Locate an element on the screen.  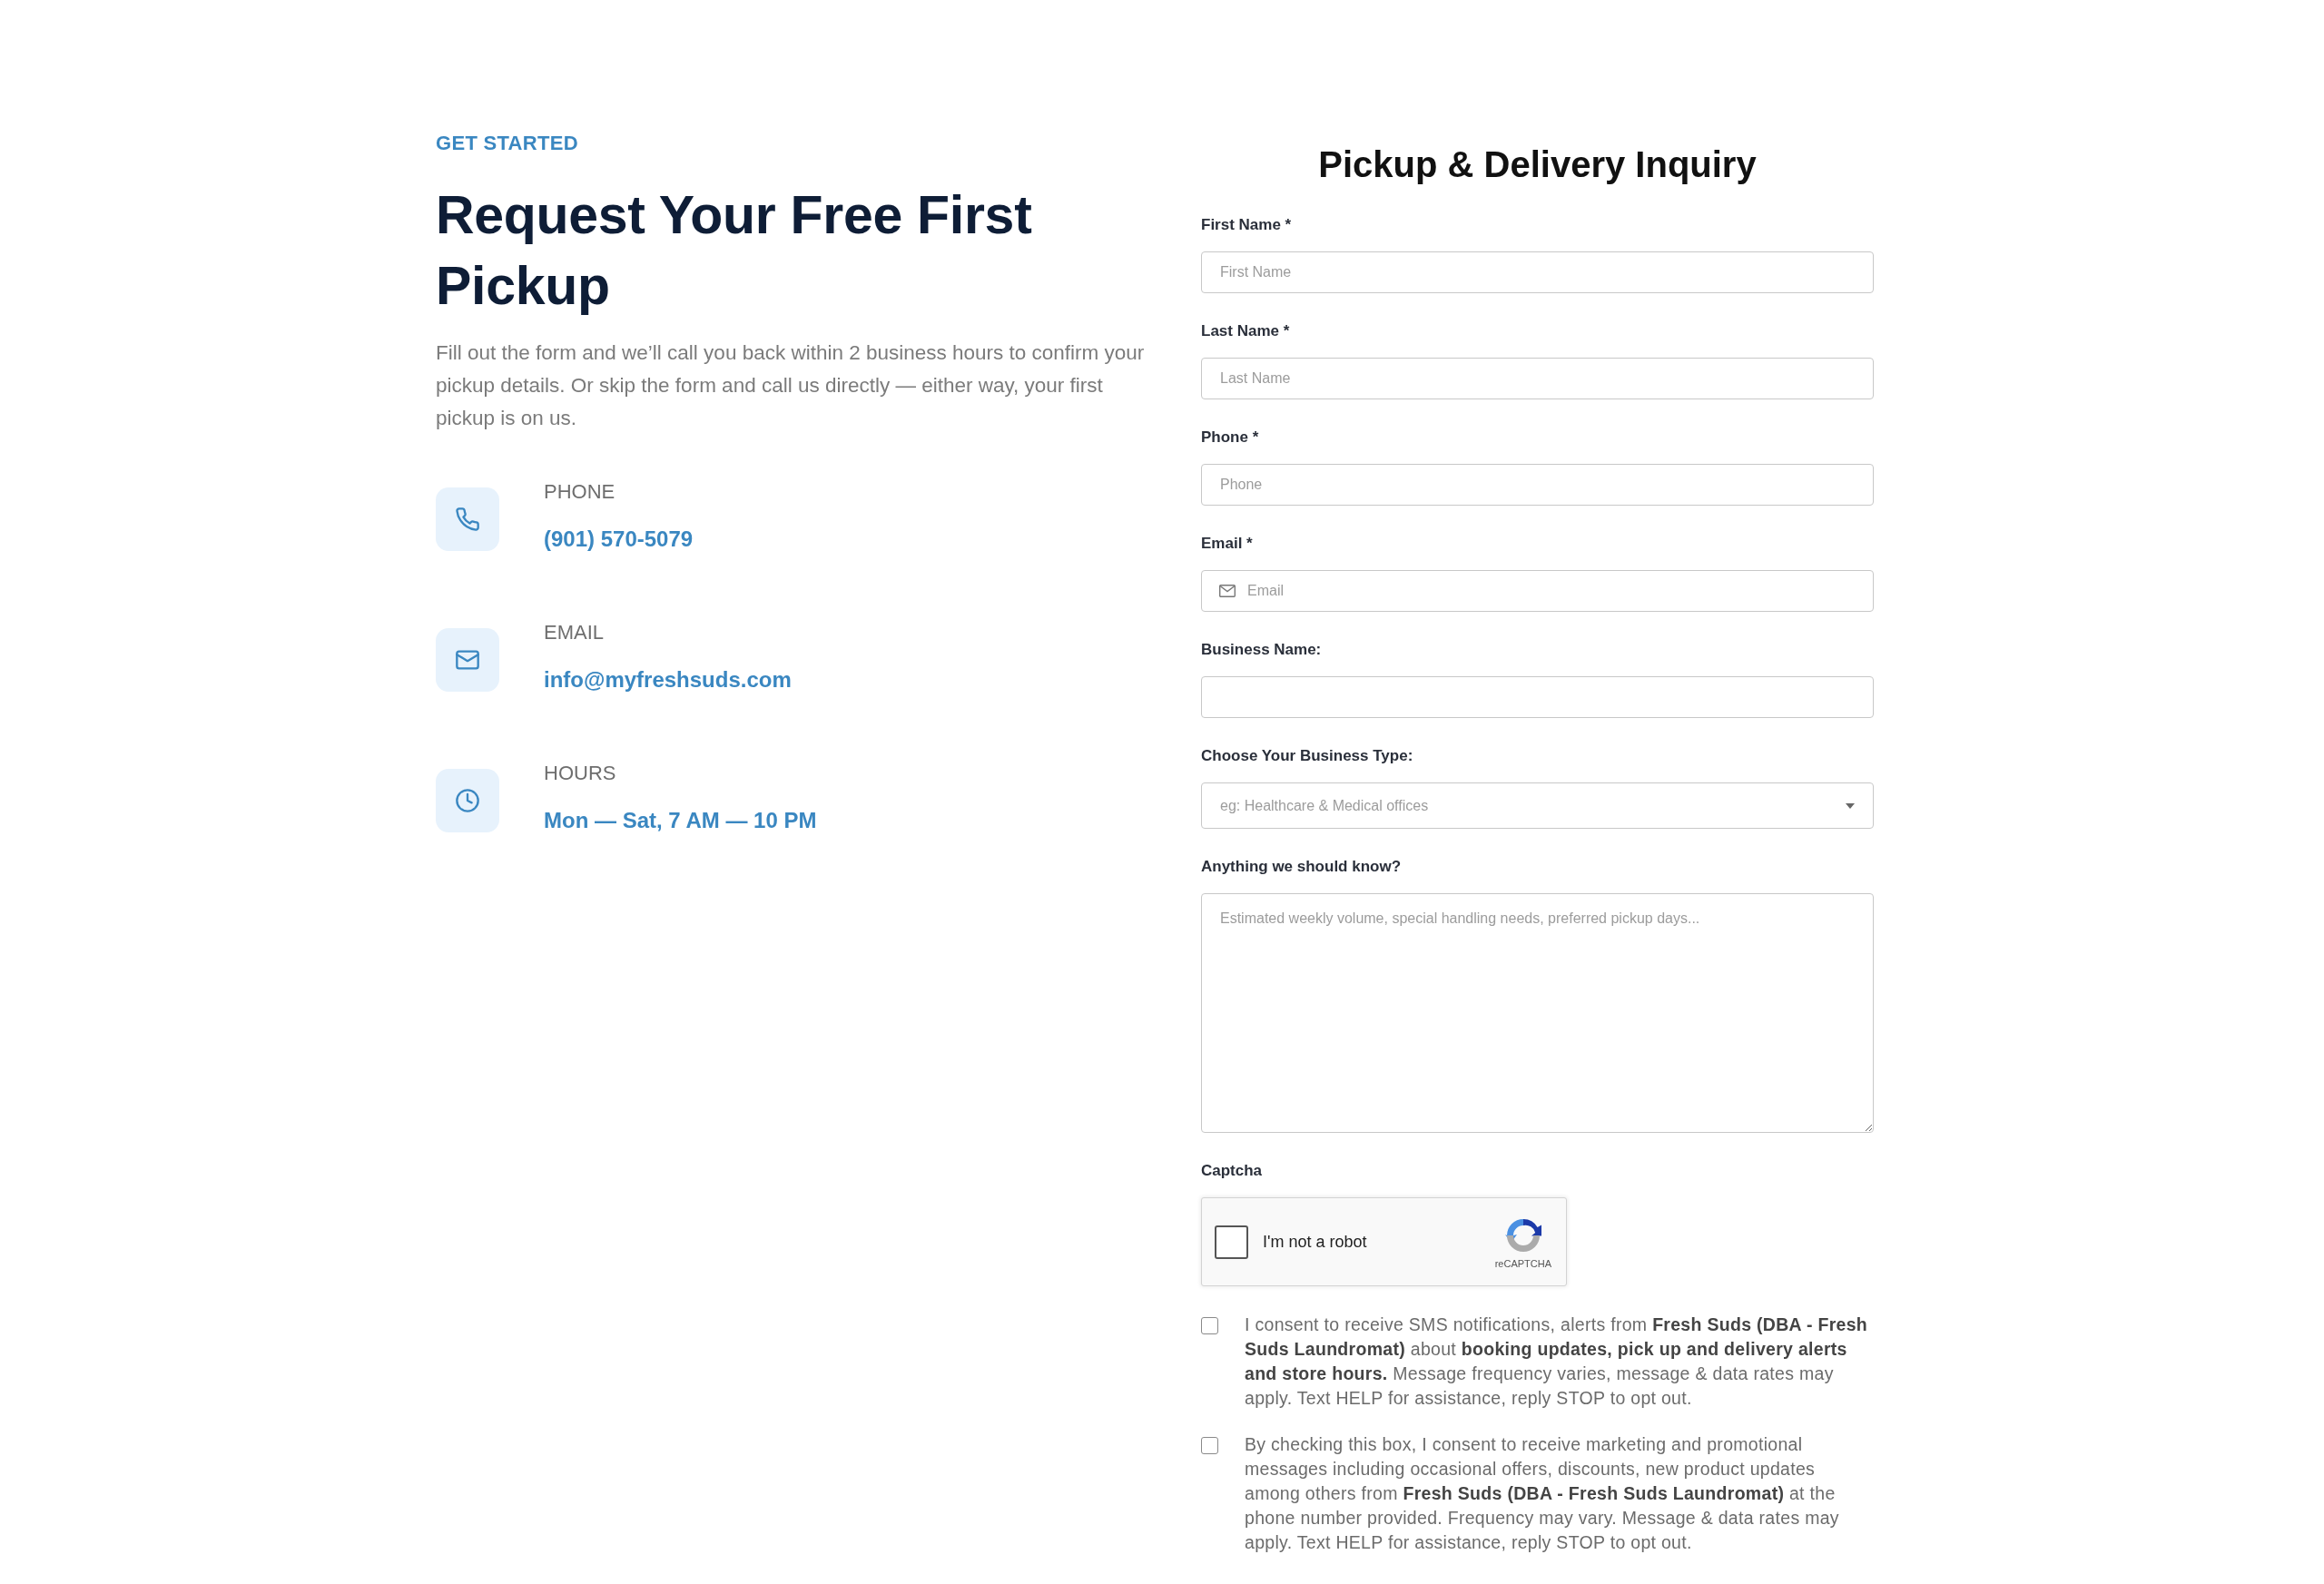
contact-link: info@myfreshsuds.com is located at coordinates (668, 680).